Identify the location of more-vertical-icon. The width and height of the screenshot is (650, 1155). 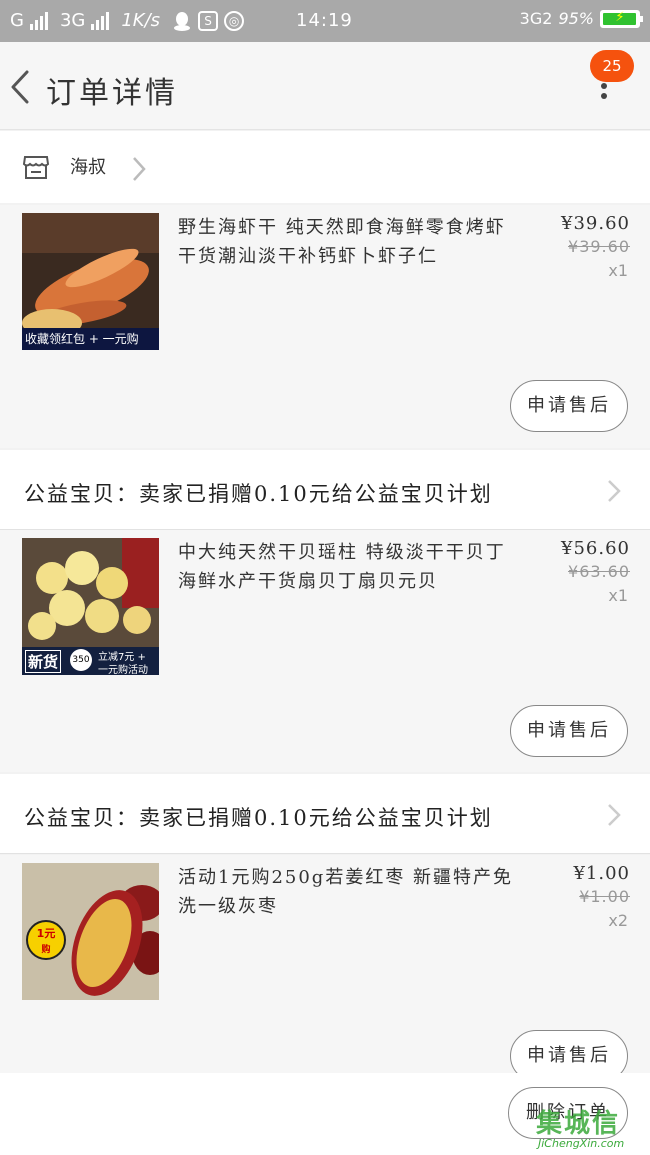
(604, 95).